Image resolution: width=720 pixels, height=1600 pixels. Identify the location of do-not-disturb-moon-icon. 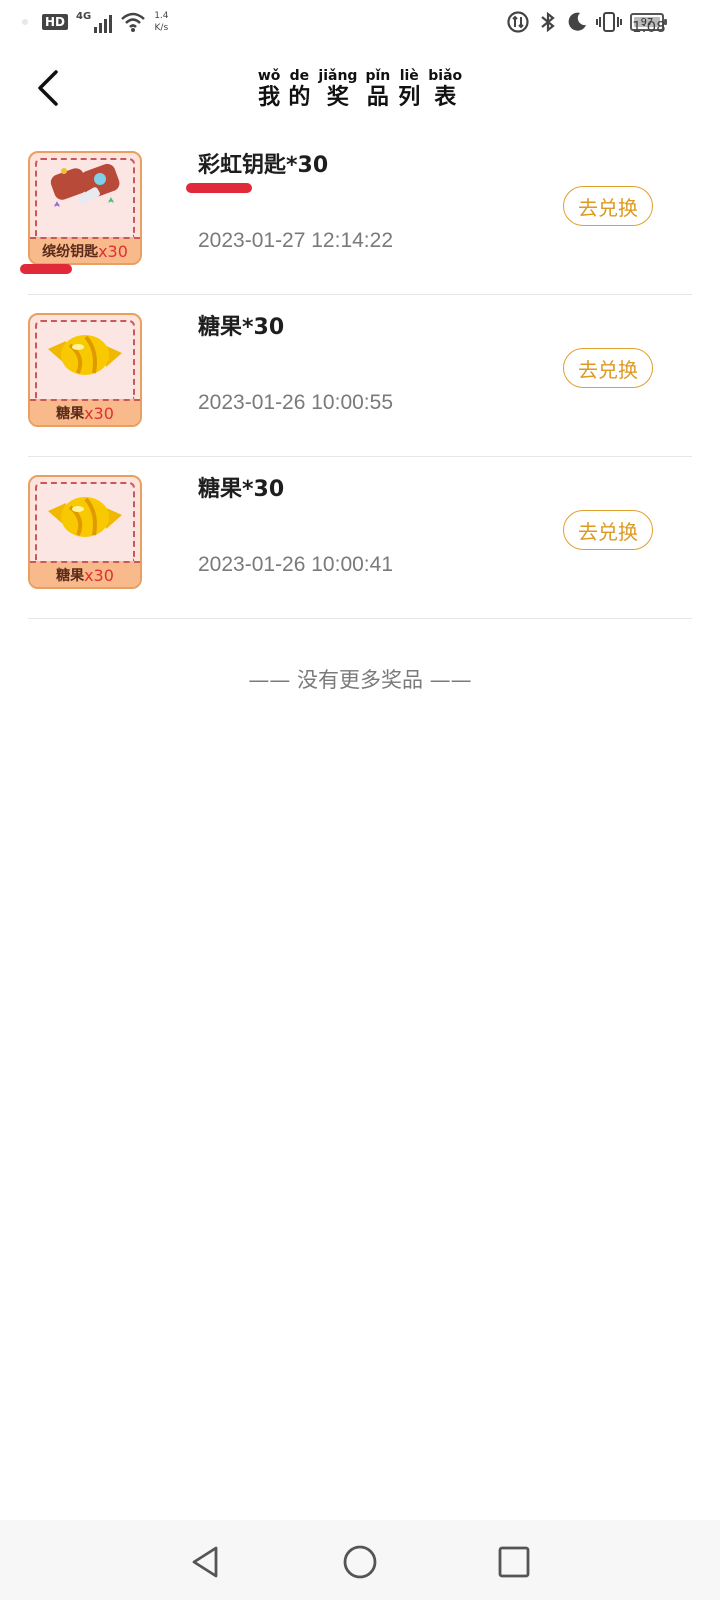
(577, 21).